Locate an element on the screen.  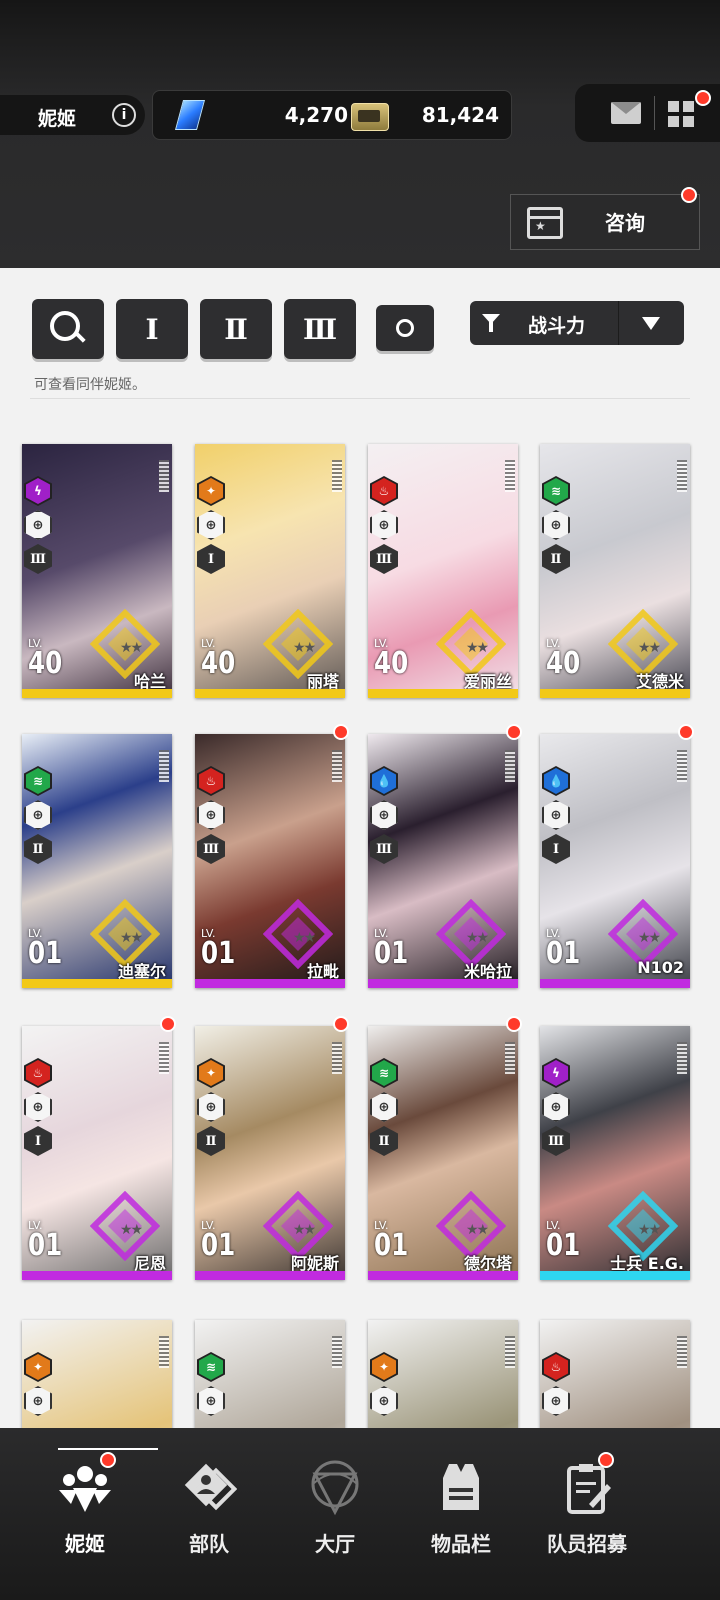
gem-icon is located at coordinates (190, 115).